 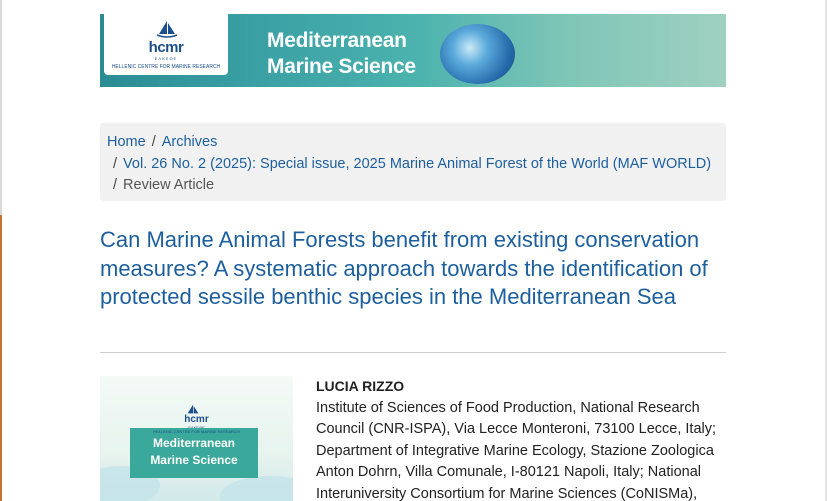 I want to click on logo-wordmark: hcmr, so click(x=166, y=47).